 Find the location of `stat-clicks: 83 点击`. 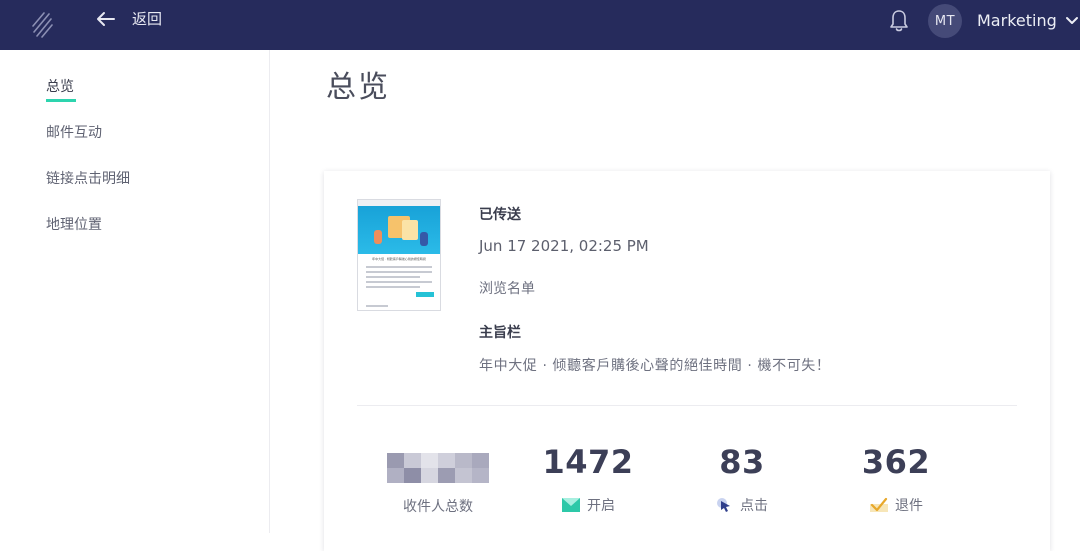

stat-clicks: 83 点击 is located at coordinates (742, 479).